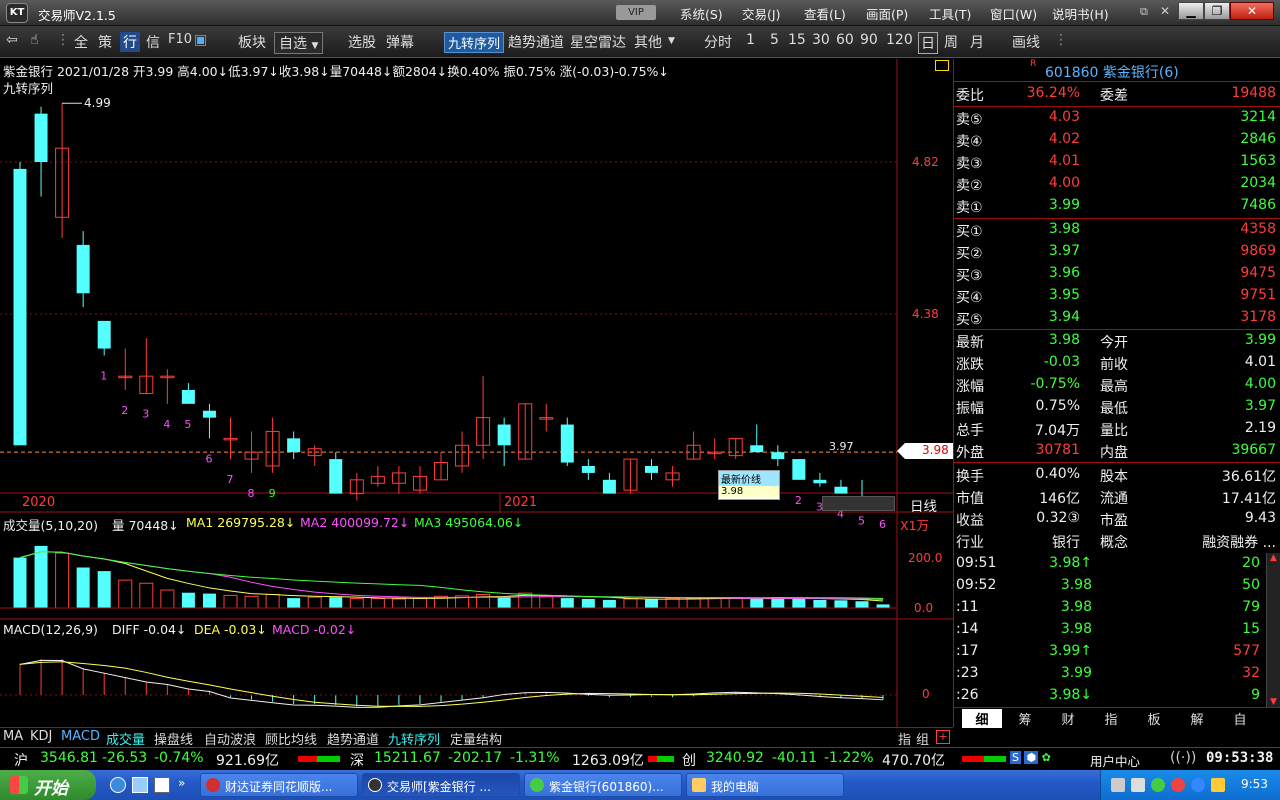 The height and width of the screenshot is (800, 1280). Describe the element at coordinates (761, 13) in the screenshot. I see `menu-trade: 交易(J)` at that location.